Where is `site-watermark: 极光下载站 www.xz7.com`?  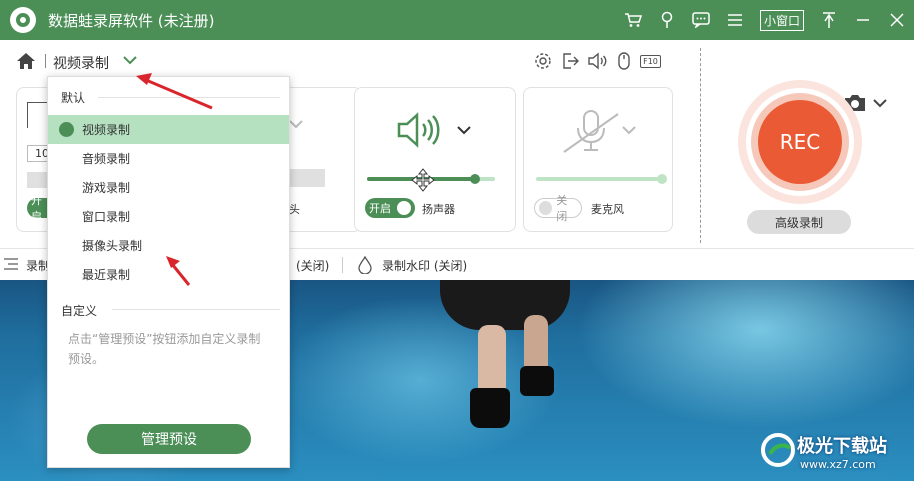 site-watermark: 极光下载站 www.xz7.com is located at coordinates (837, 453).